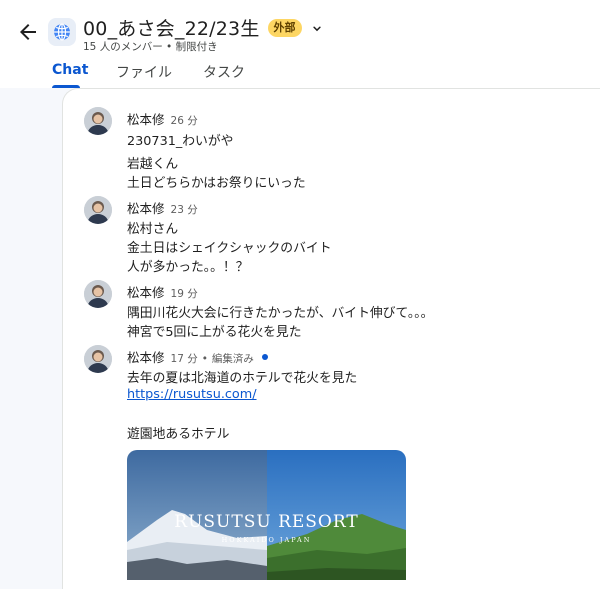  What do you see at coordinates (70, 70) in the screenshot?
I see `tab-chat: Chat` at bounding box center [70, 70].